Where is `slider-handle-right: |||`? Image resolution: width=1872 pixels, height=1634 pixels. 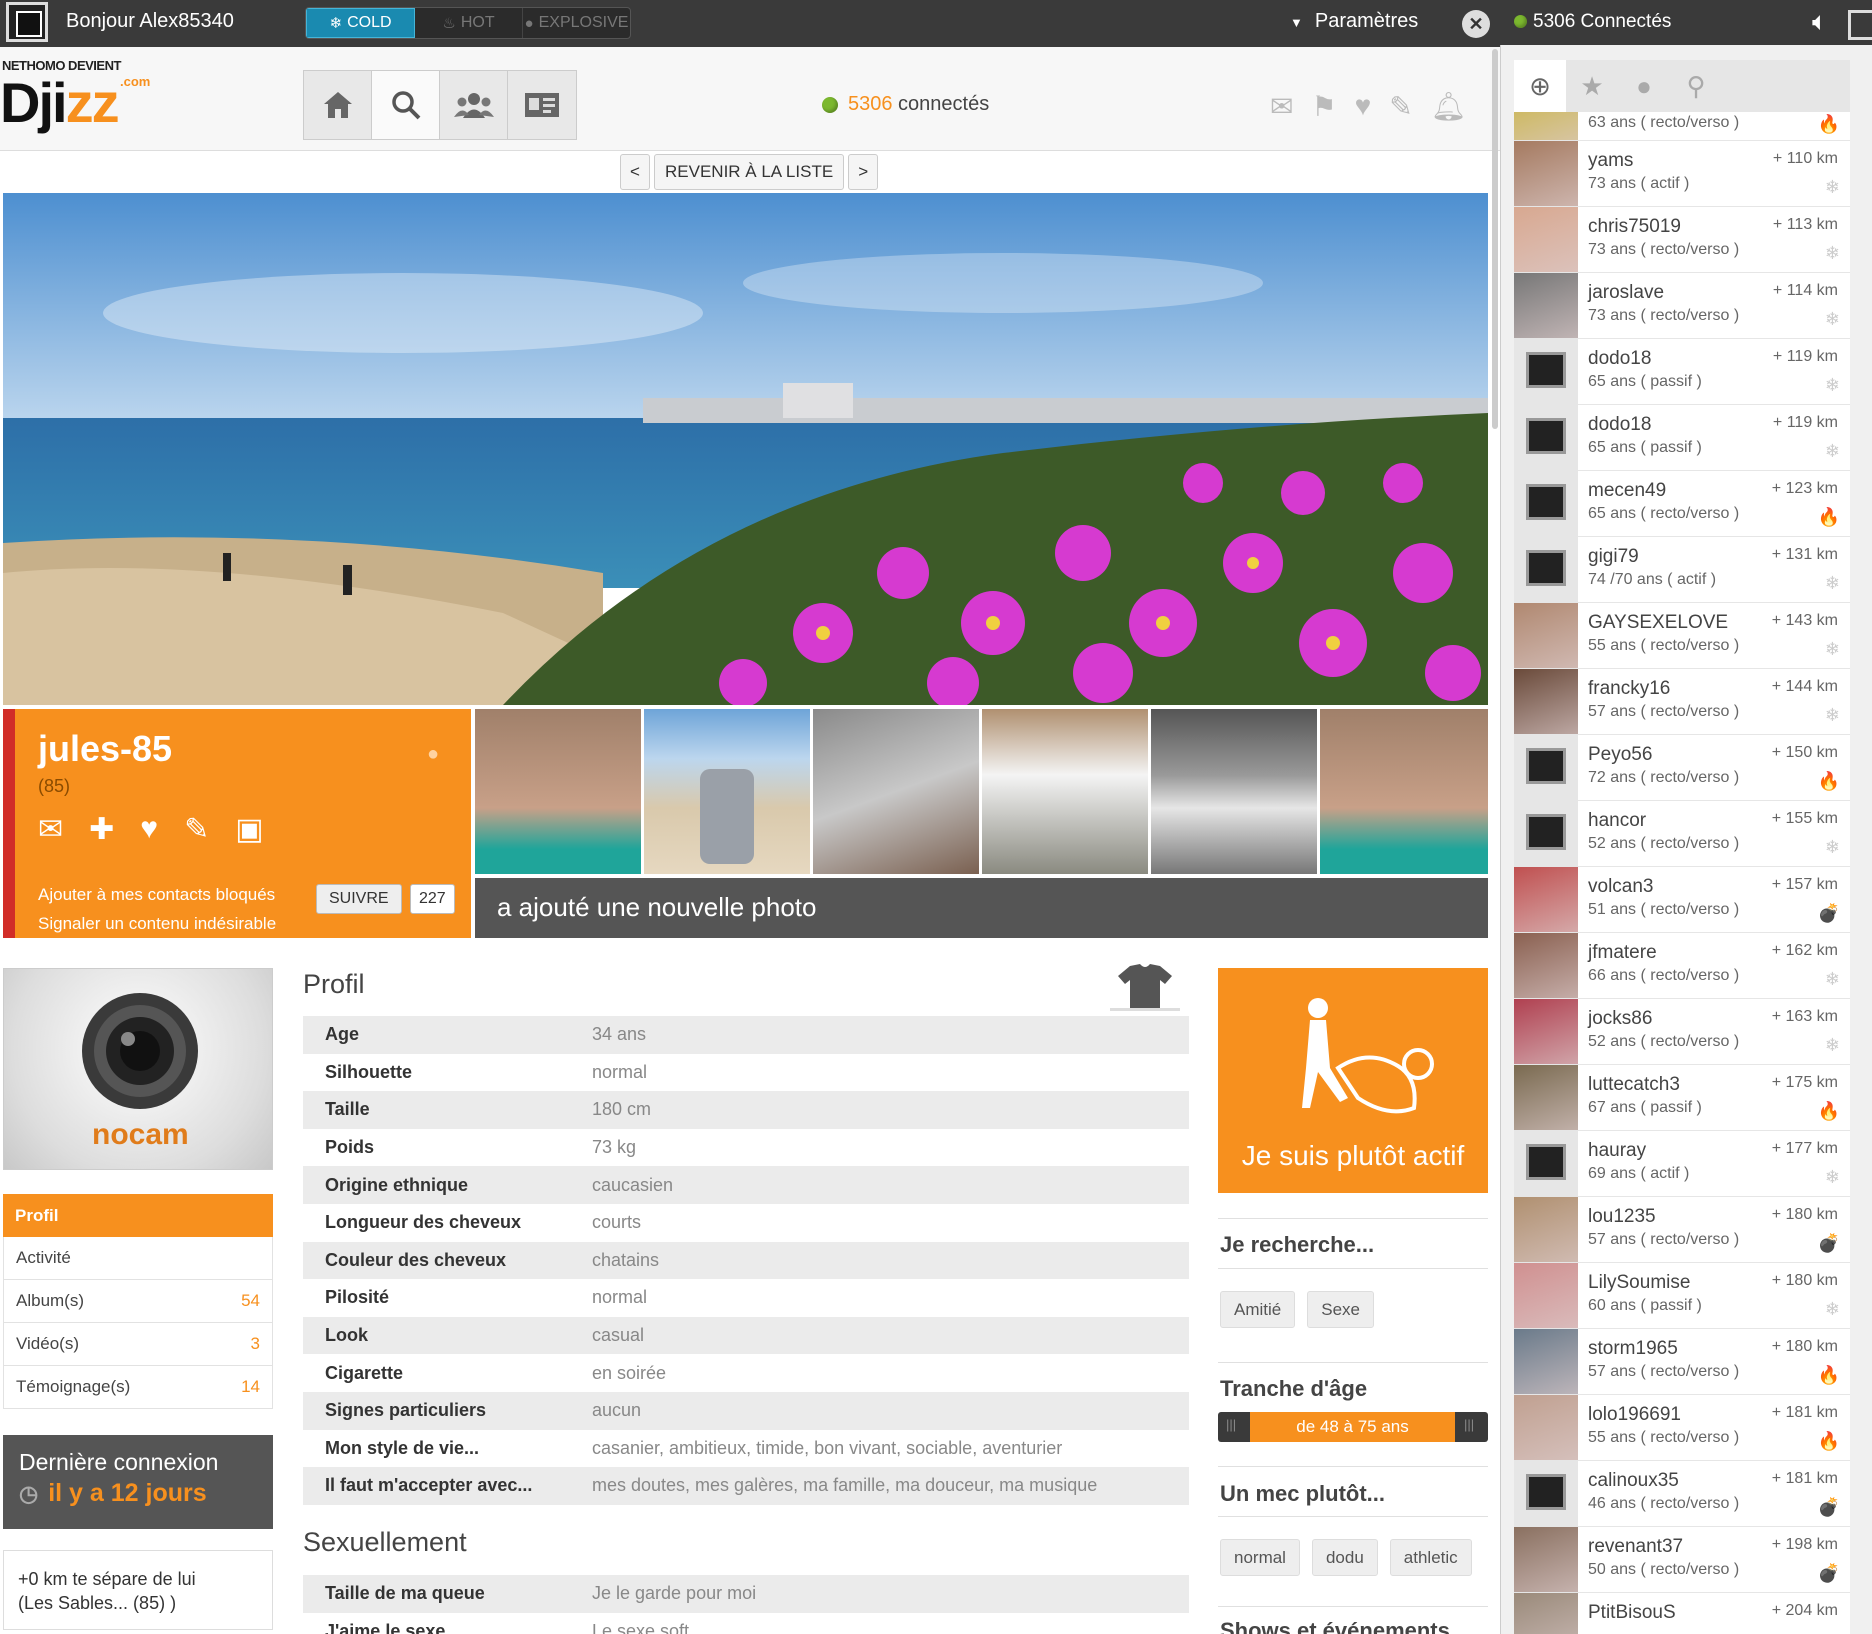 slider-handle-right: ||| is located at coordinates (1469, 1424).